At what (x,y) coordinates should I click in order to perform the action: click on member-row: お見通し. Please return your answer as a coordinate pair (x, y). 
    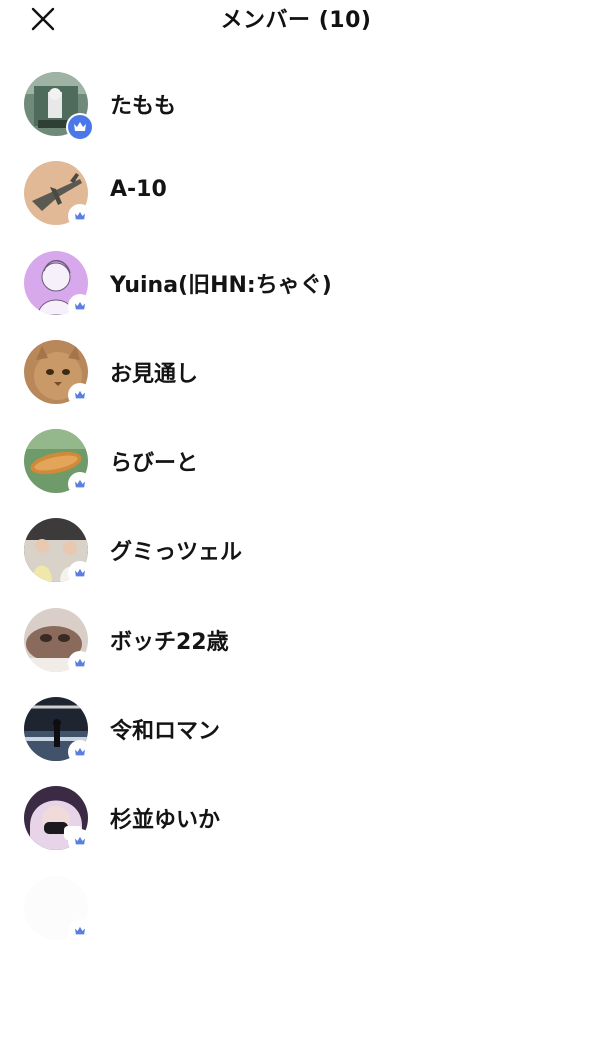
    Looking at the image, I should click on (296, 372).